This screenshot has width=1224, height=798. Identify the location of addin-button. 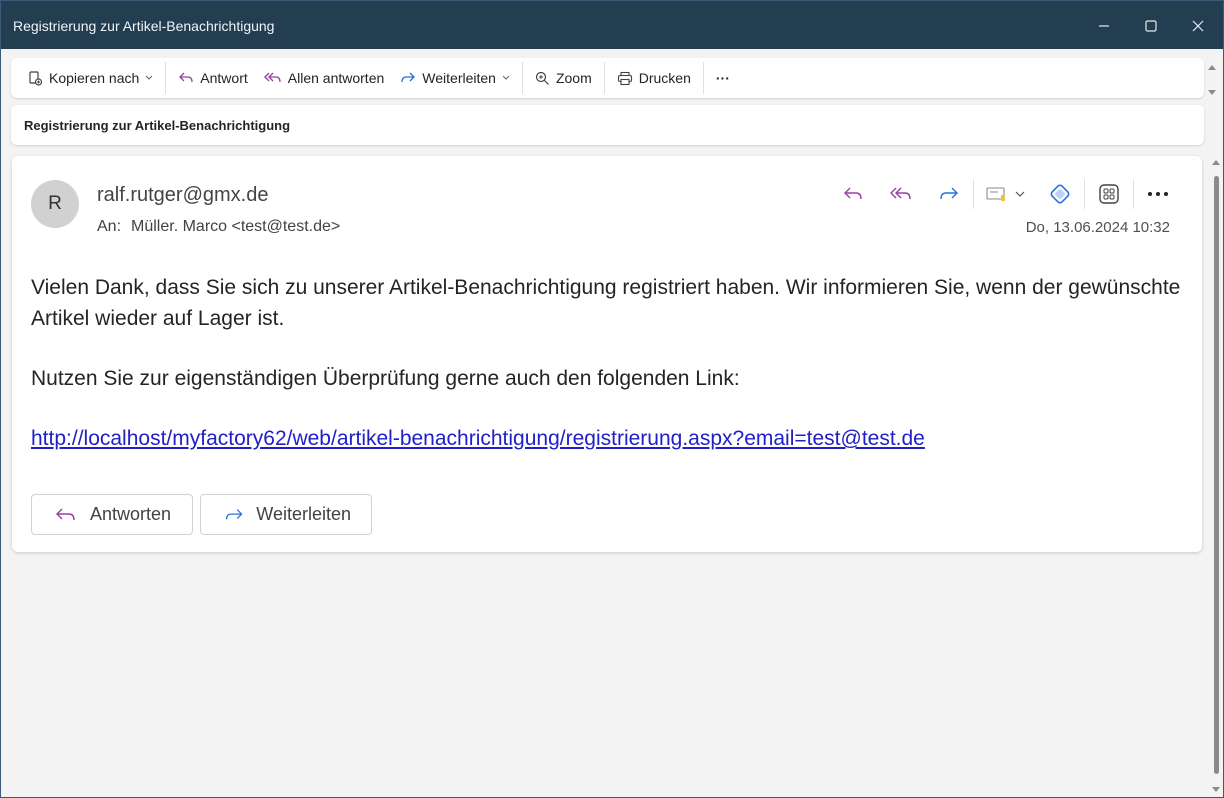
(1060, 194).